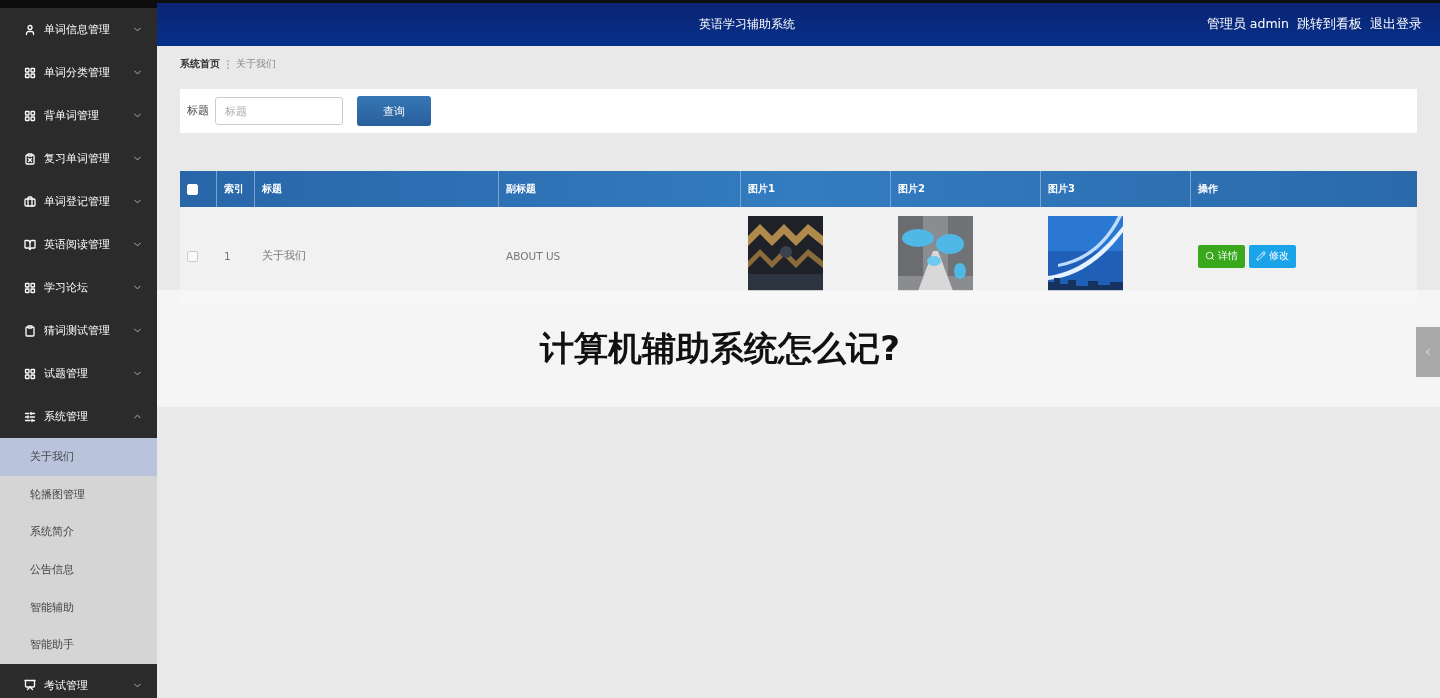 The width and height of the screenshot is (1440, 698). Describe the element at coordinates (30, 416) in the screenshot. I see `sliders-icon` at that location.